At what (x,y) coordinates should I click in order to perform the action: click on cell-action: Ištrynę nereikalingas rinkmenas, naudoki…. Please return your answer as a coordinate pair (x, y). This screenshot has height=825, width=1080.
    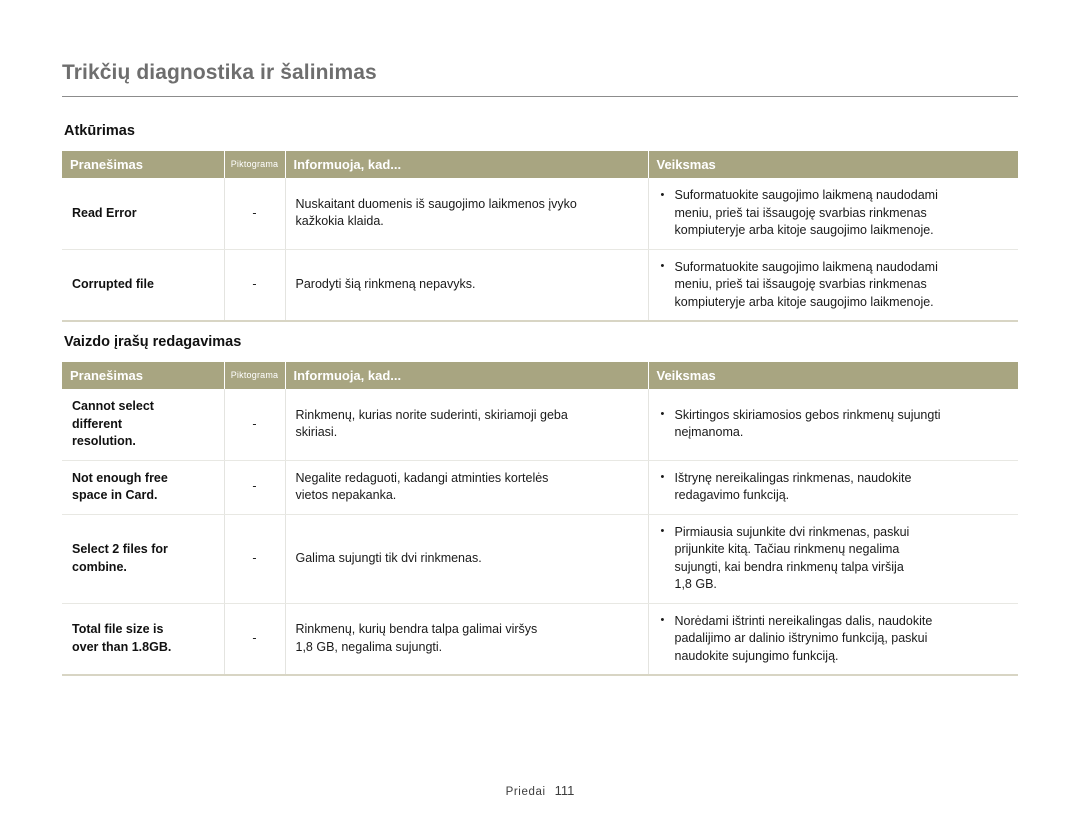
    Looking at the image, I should click on (833, 487).